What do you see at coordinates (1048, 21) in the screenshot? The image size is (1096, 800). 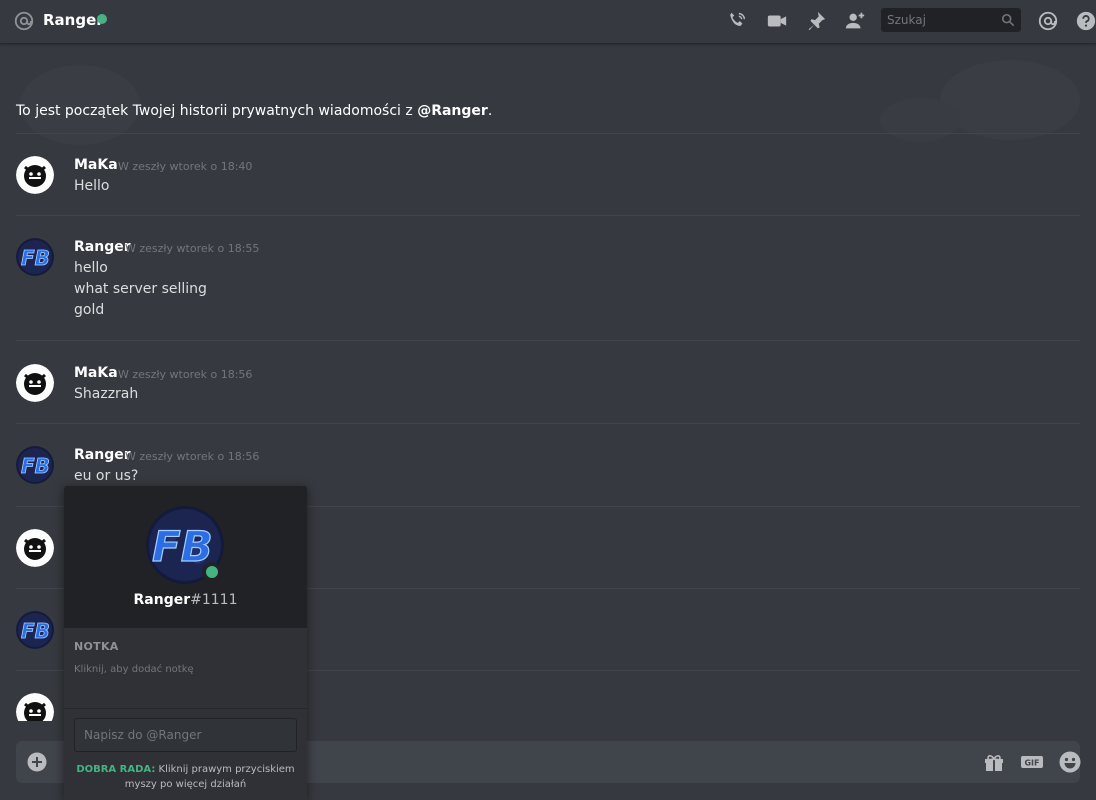 I see `mention-icon` at bounding box center [1048, 21].